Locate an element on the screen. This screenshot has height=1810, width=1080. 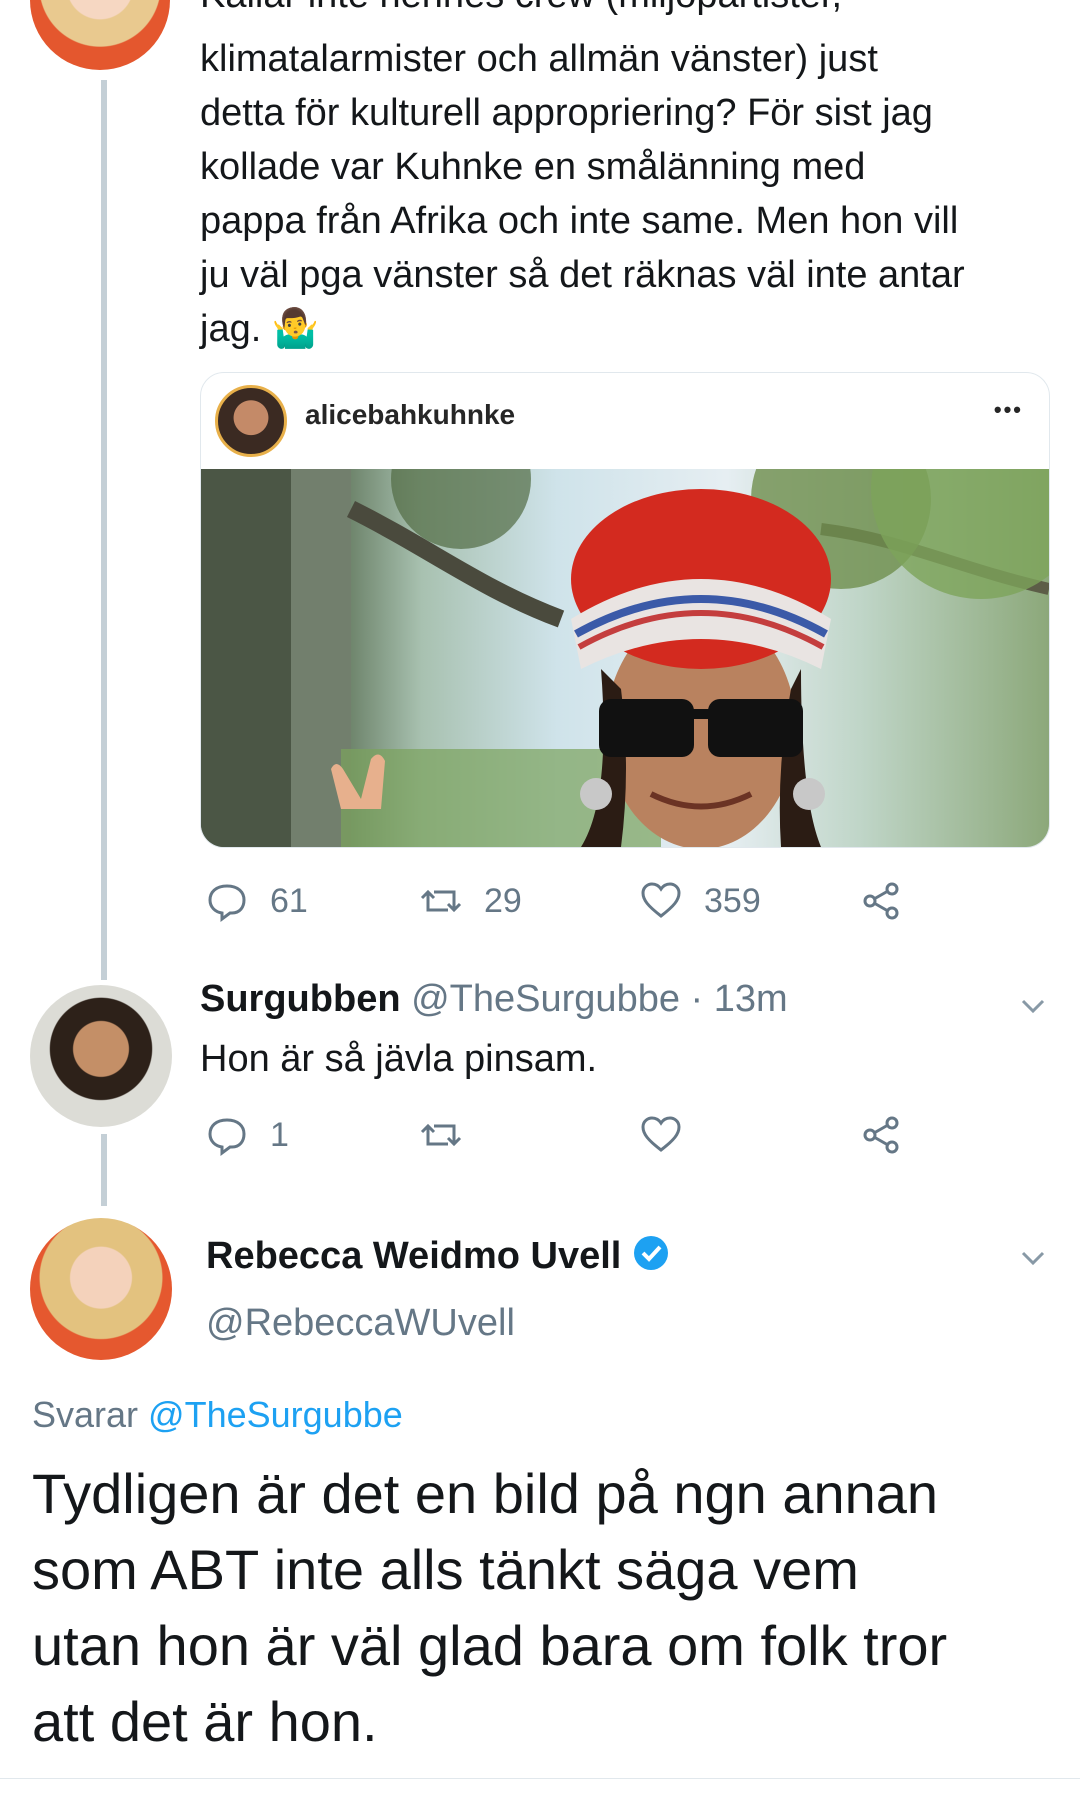
retweet-button: 29 is located at coordinates (471, 901).